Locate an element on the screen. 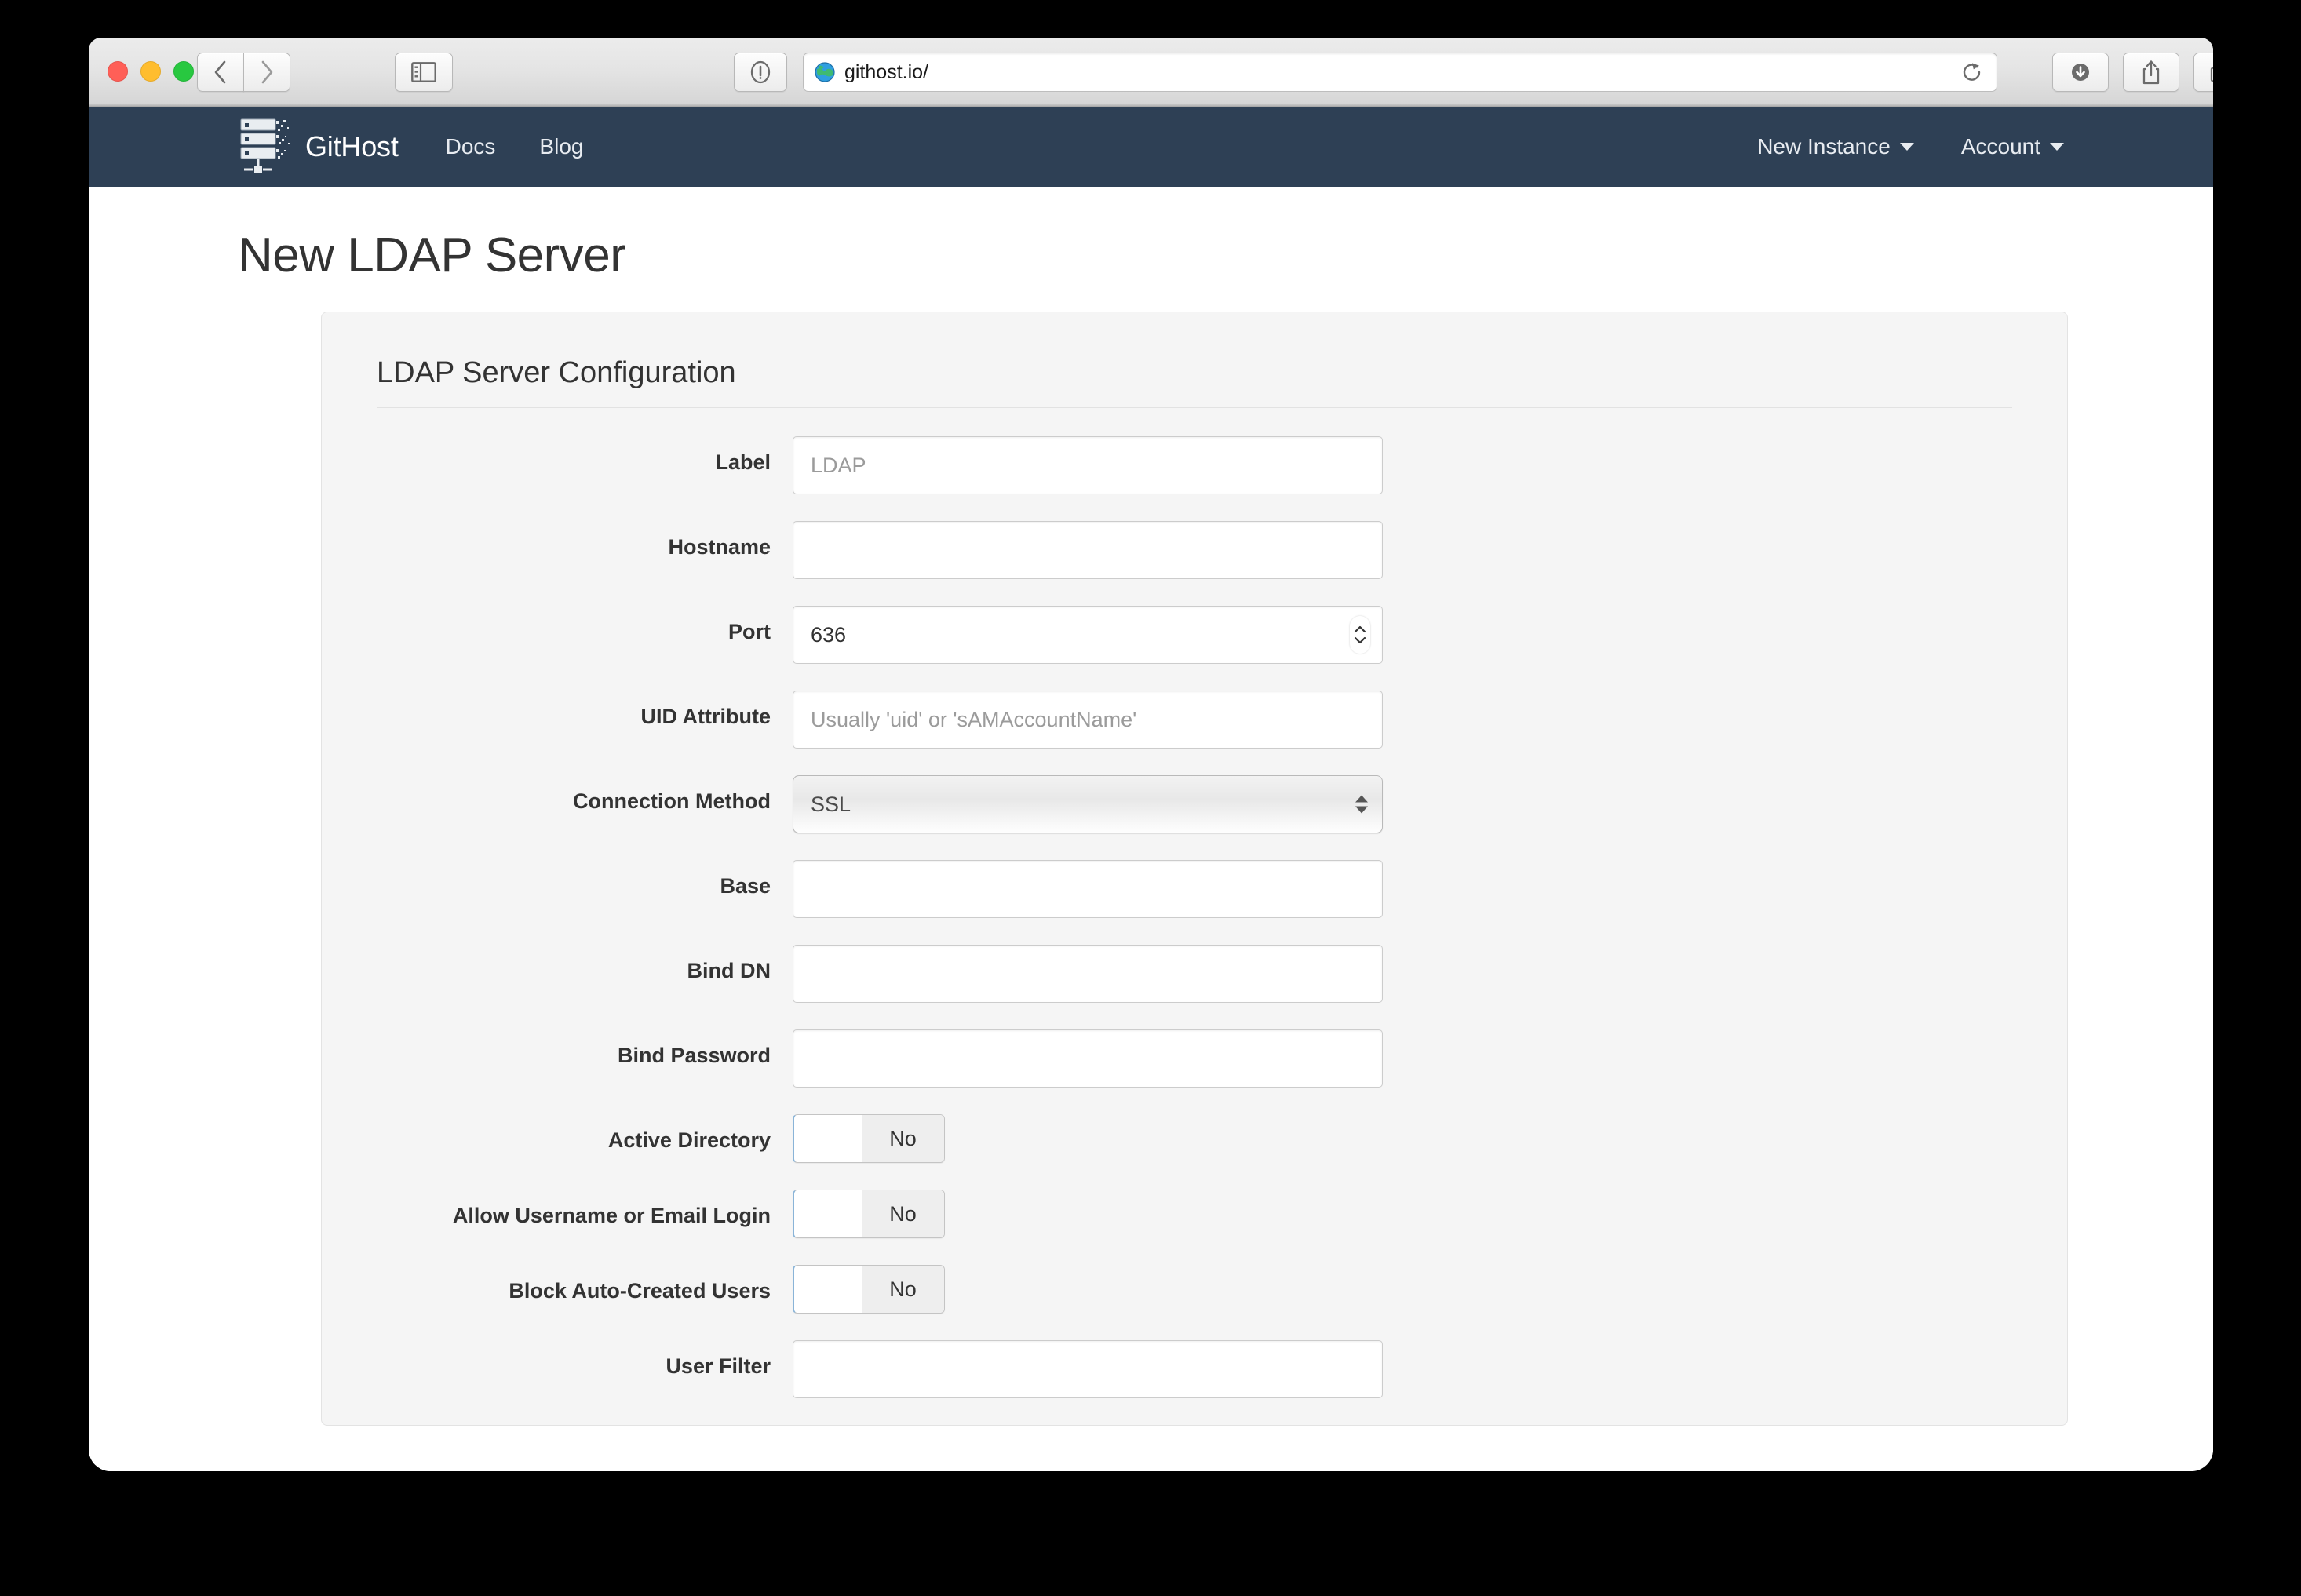  sidebar-toggle-button is located at coordinates (424, 72).